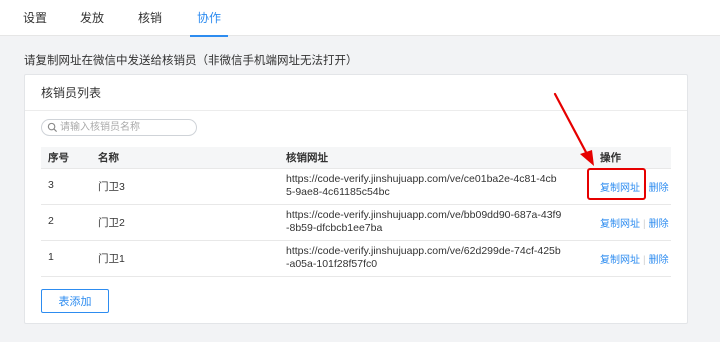 This screenshot has width=720, height=342. What do you see at coordinates (616, 184) in the screenshot?
I see `annotation-highlight-box` at bounding box center [616, 184].